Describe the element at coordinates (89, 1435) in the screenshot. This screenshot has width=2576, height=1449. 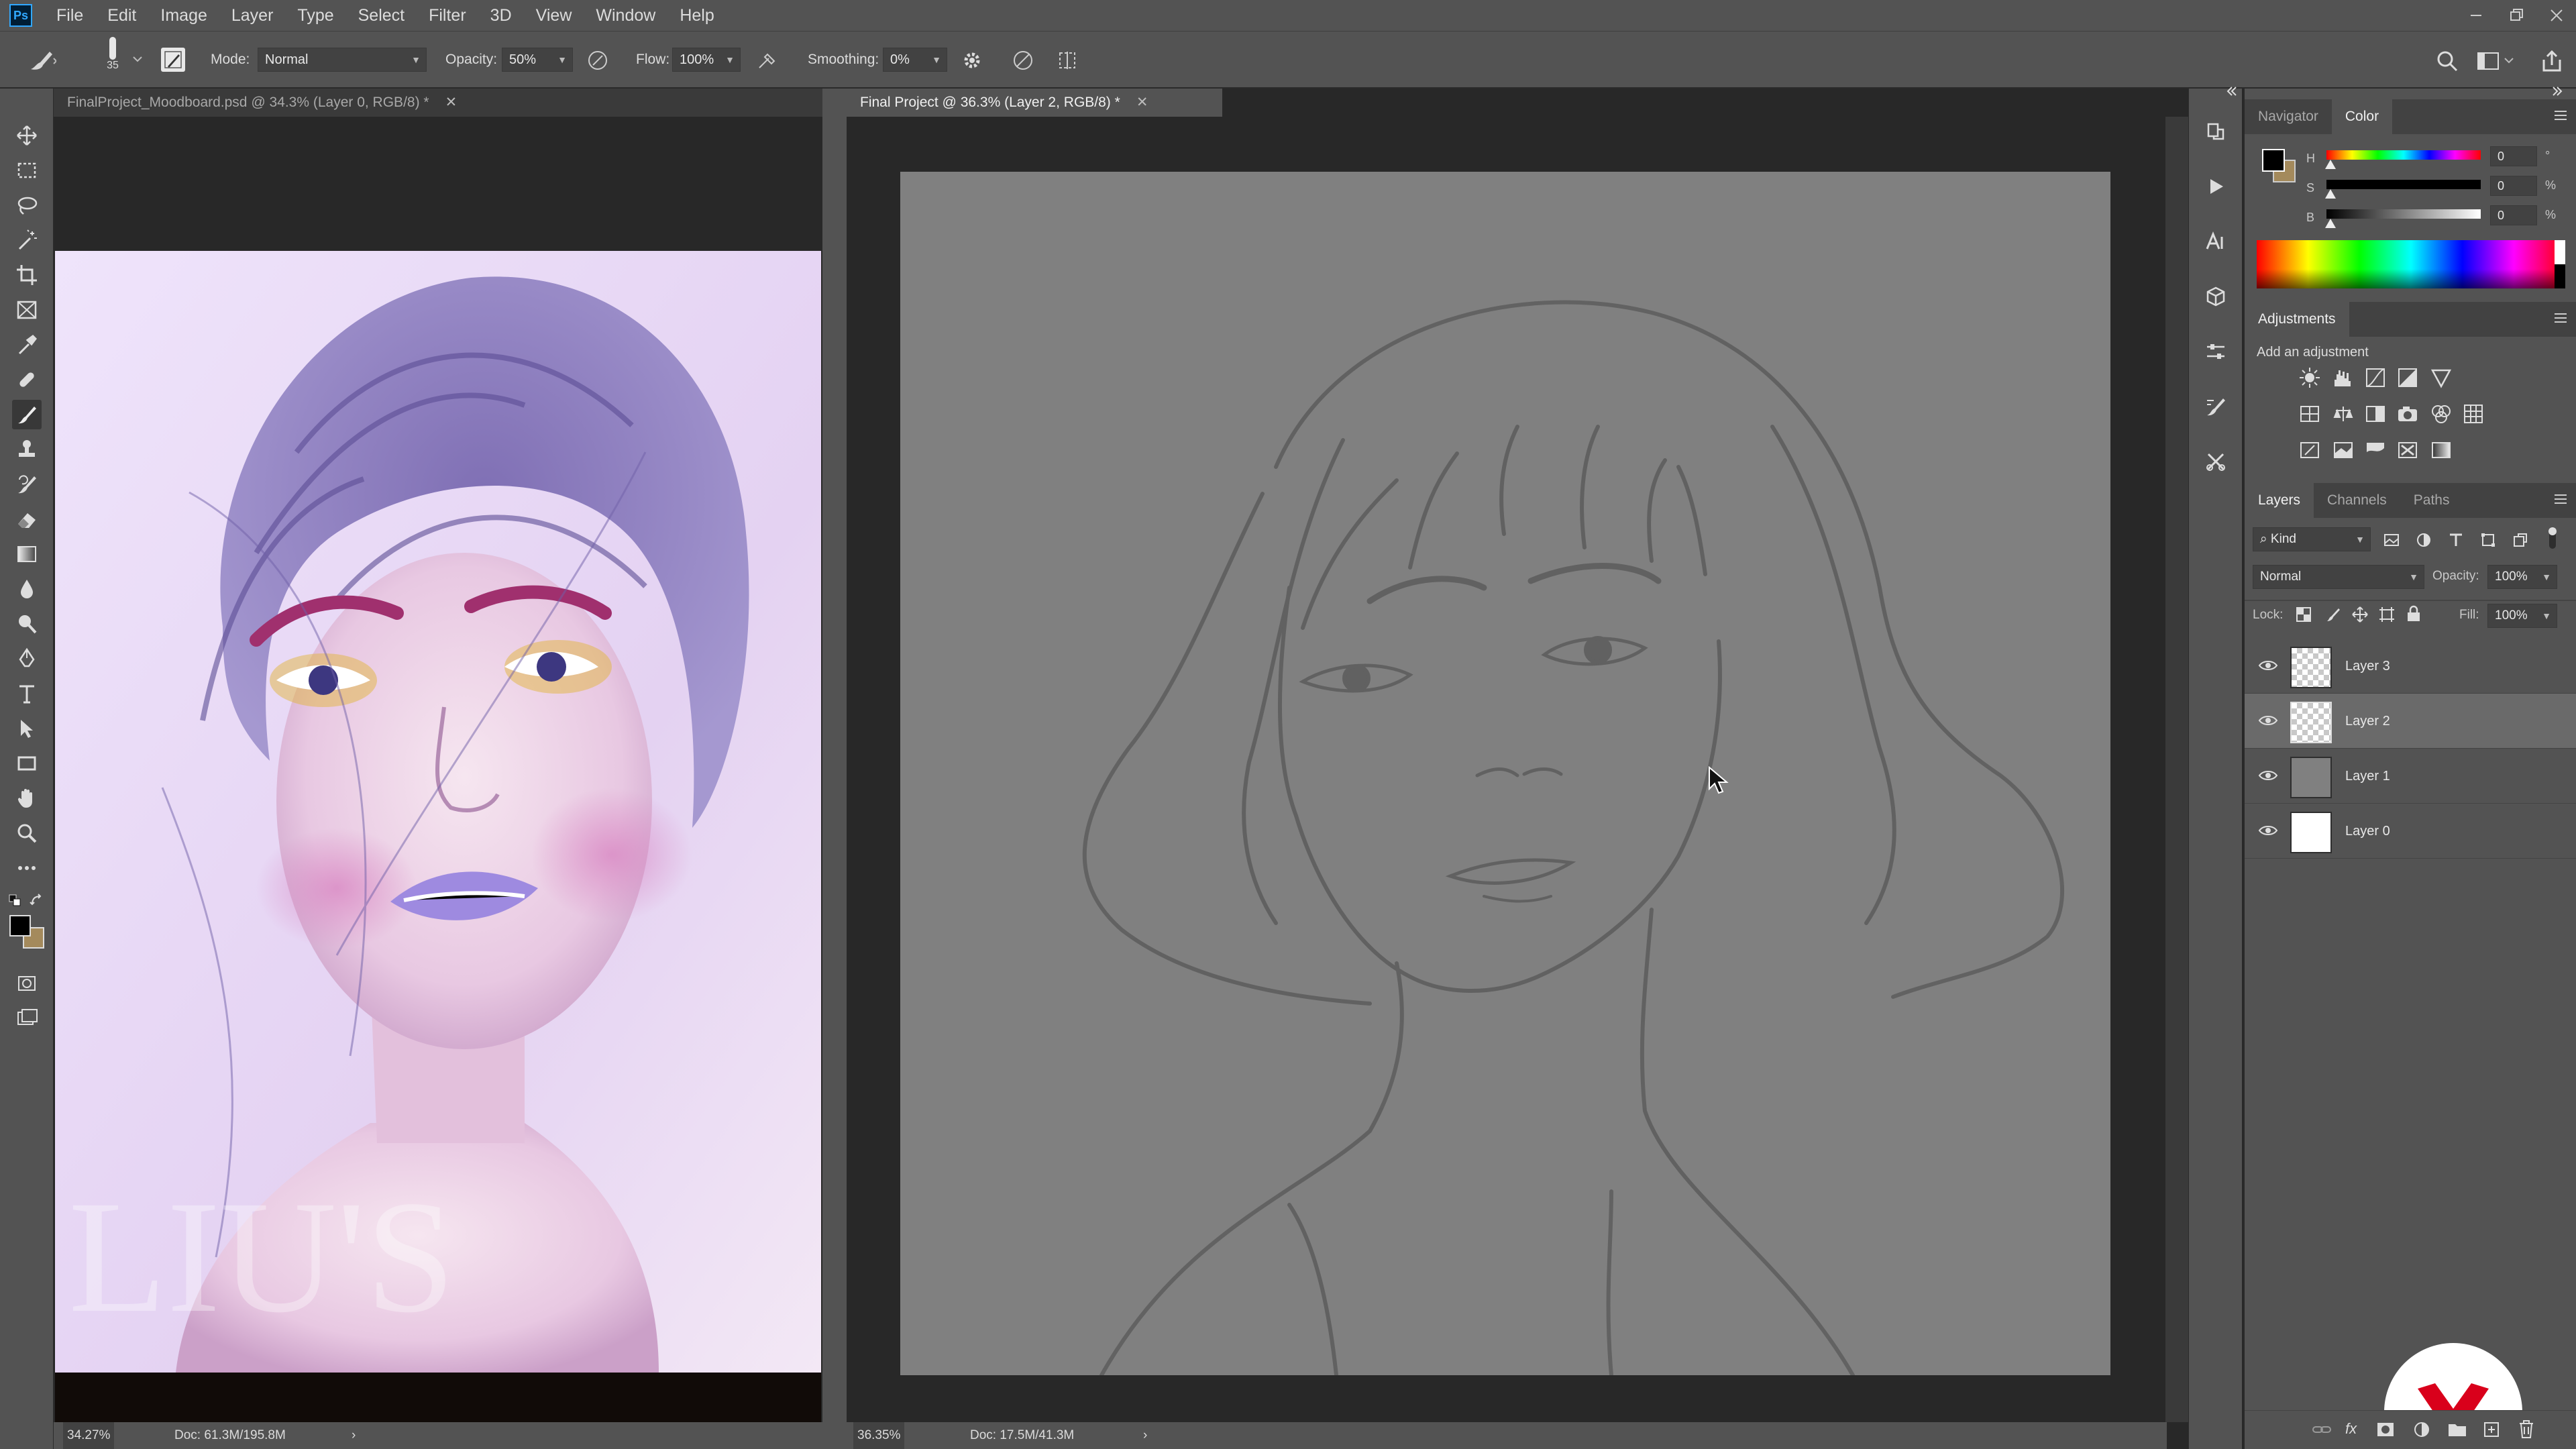
I see `moodboard-zoom: 34.27%` at that location.